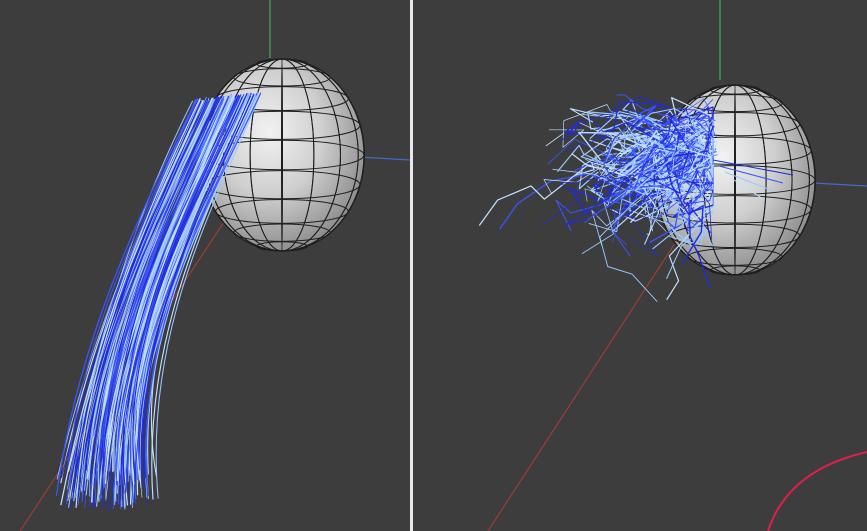 Image resolution: width=867 pixels, height=531 pixels. Describe the element at coordinates (282, 155) in the screenshot. I see `sphere-longitude` at that location.